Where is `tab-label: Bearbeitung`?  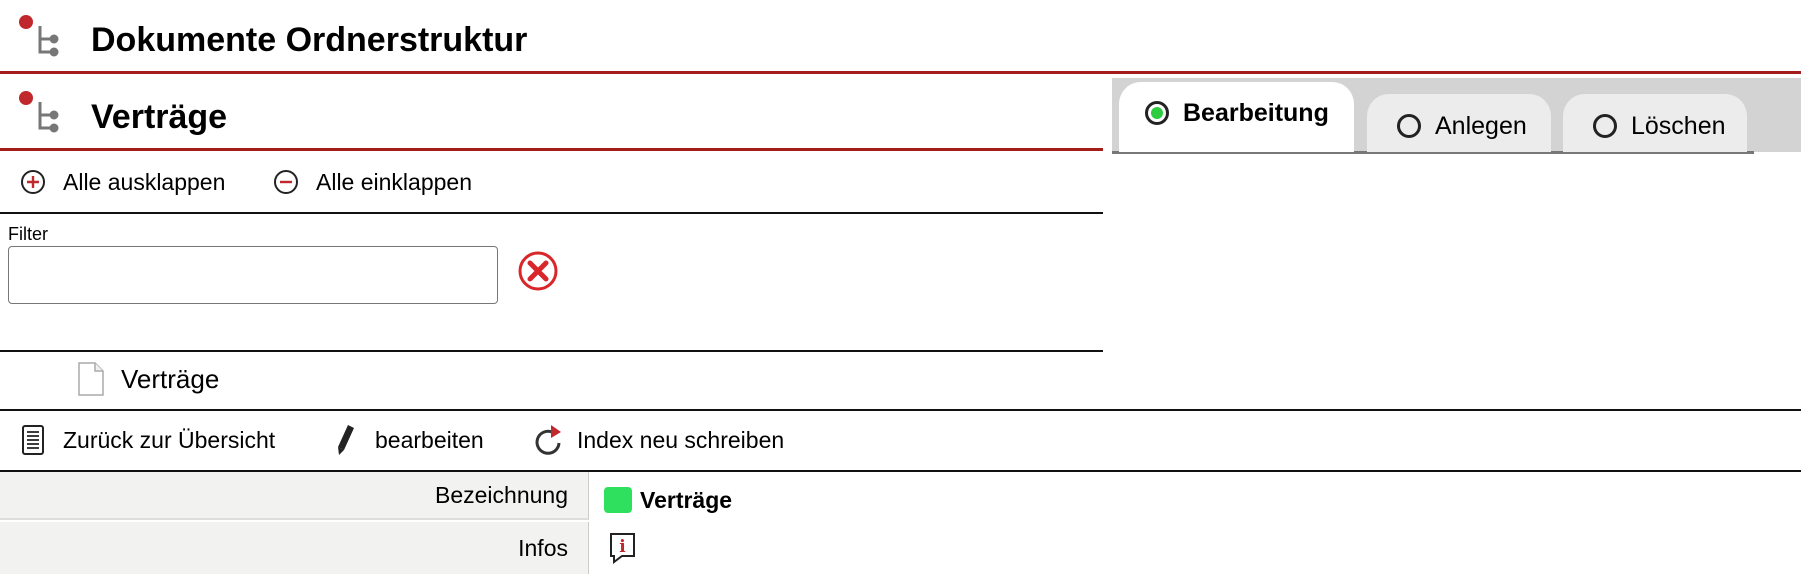 tab-label: Bearbeitung is located at coordinates (1256, 112).